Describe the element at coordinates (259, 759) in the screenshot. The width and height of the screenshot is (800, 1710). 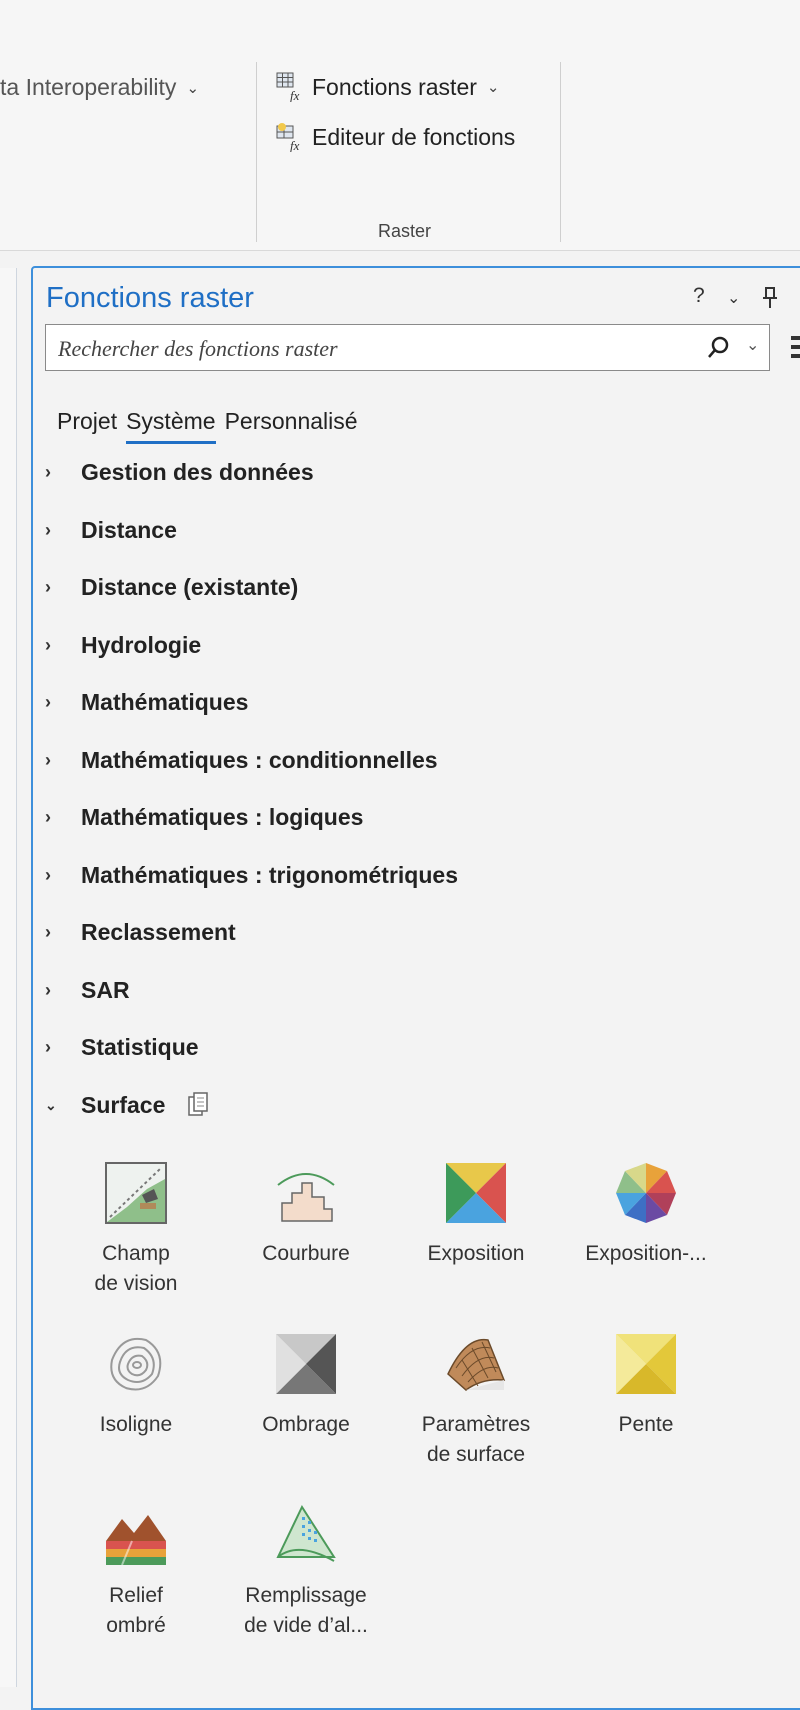
I see `category-label: Mathématiques : conditionnelles` at that location.